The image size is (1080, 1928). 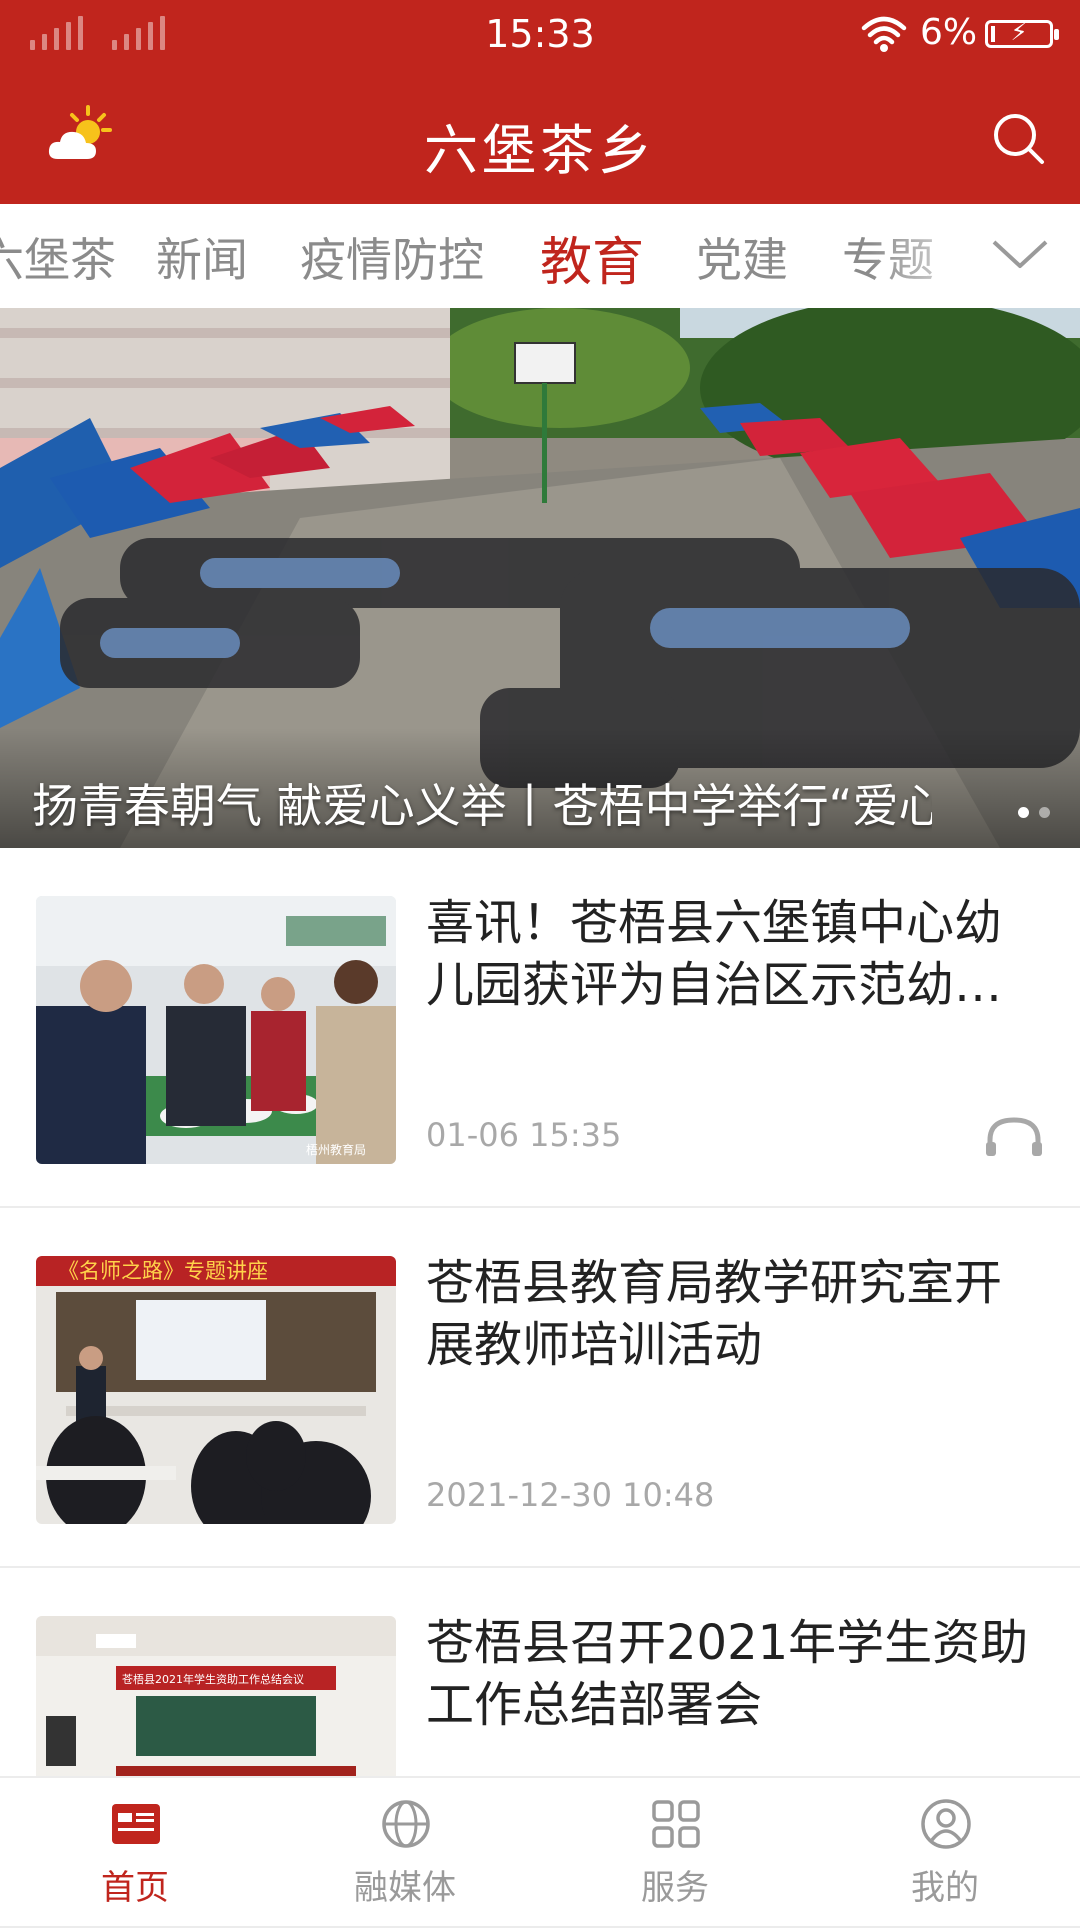 What do you see at coordinates (1019, 139) in the screenshot?
I see `search-icon` at bounding box center [1019, 139].